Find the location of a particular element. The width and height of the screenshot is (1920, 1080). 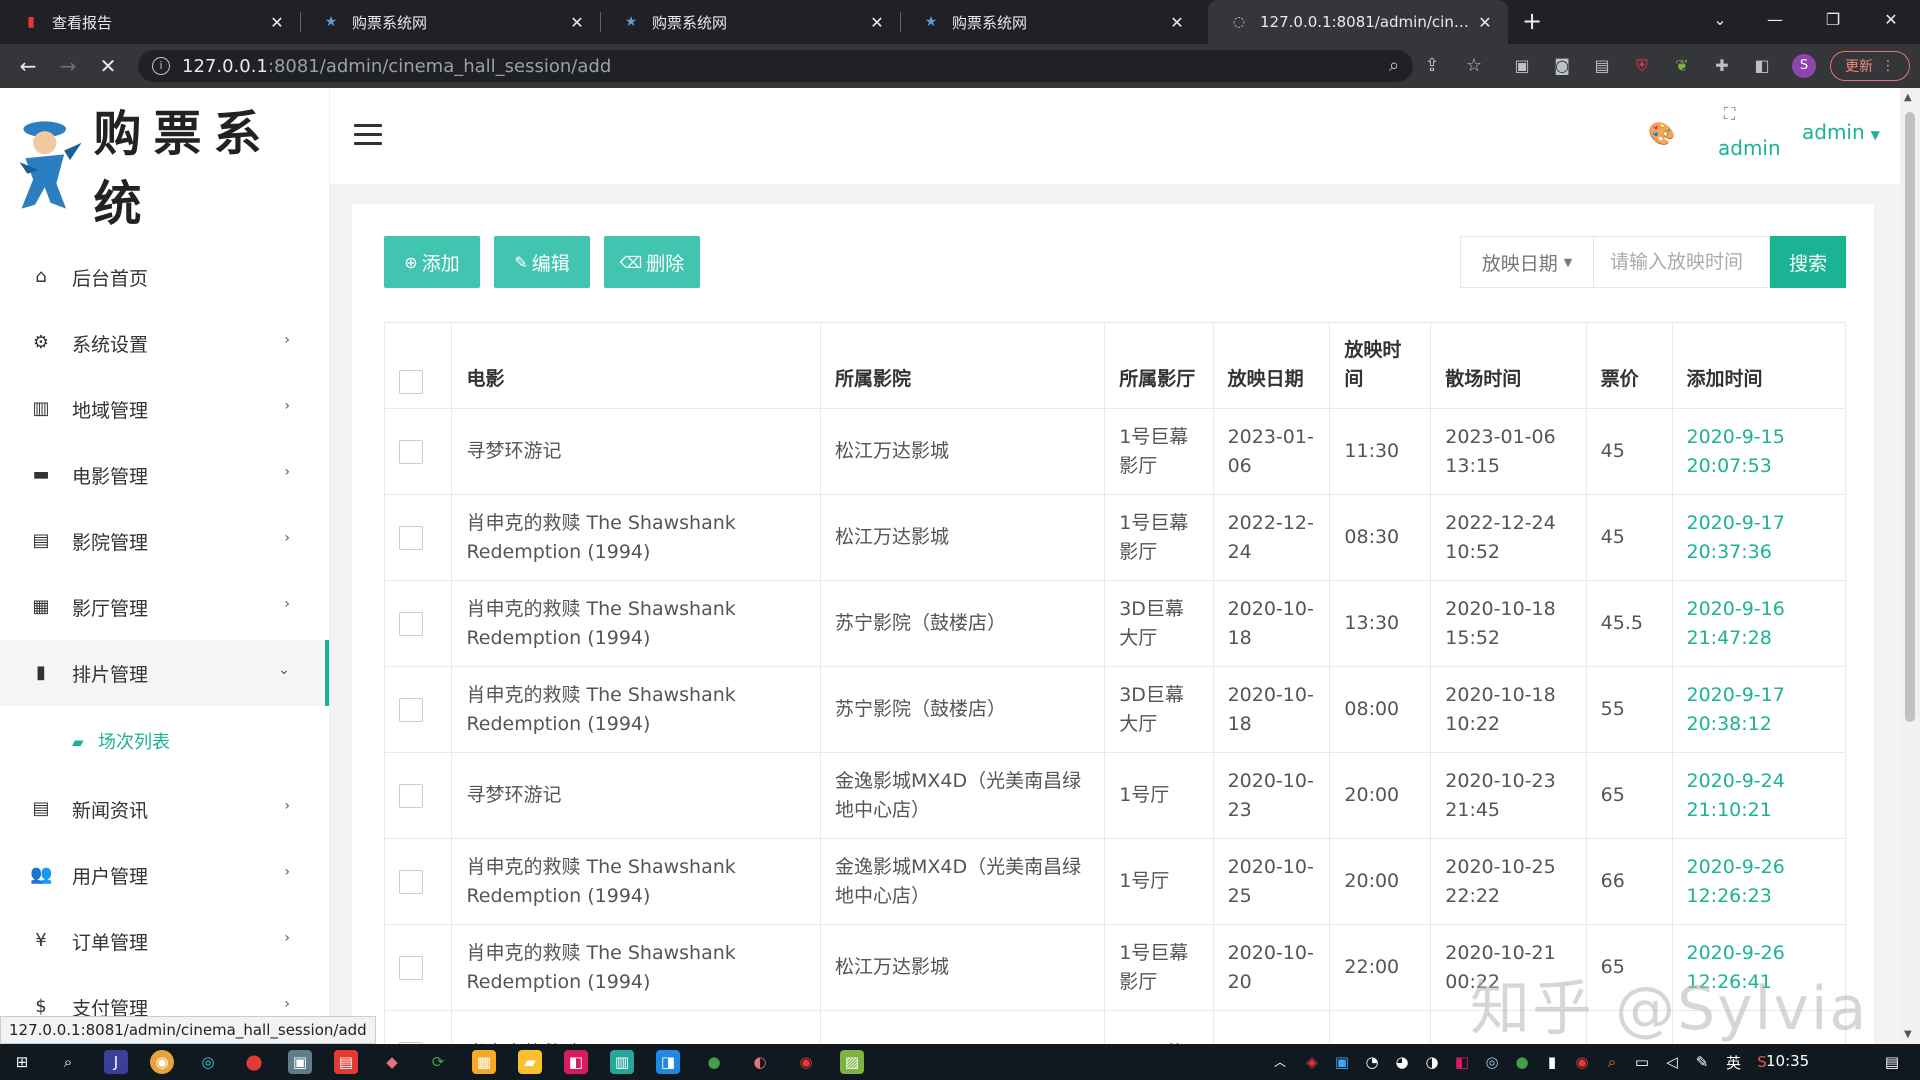

app-icon: ▤ is located at coordinates (346, 1062).